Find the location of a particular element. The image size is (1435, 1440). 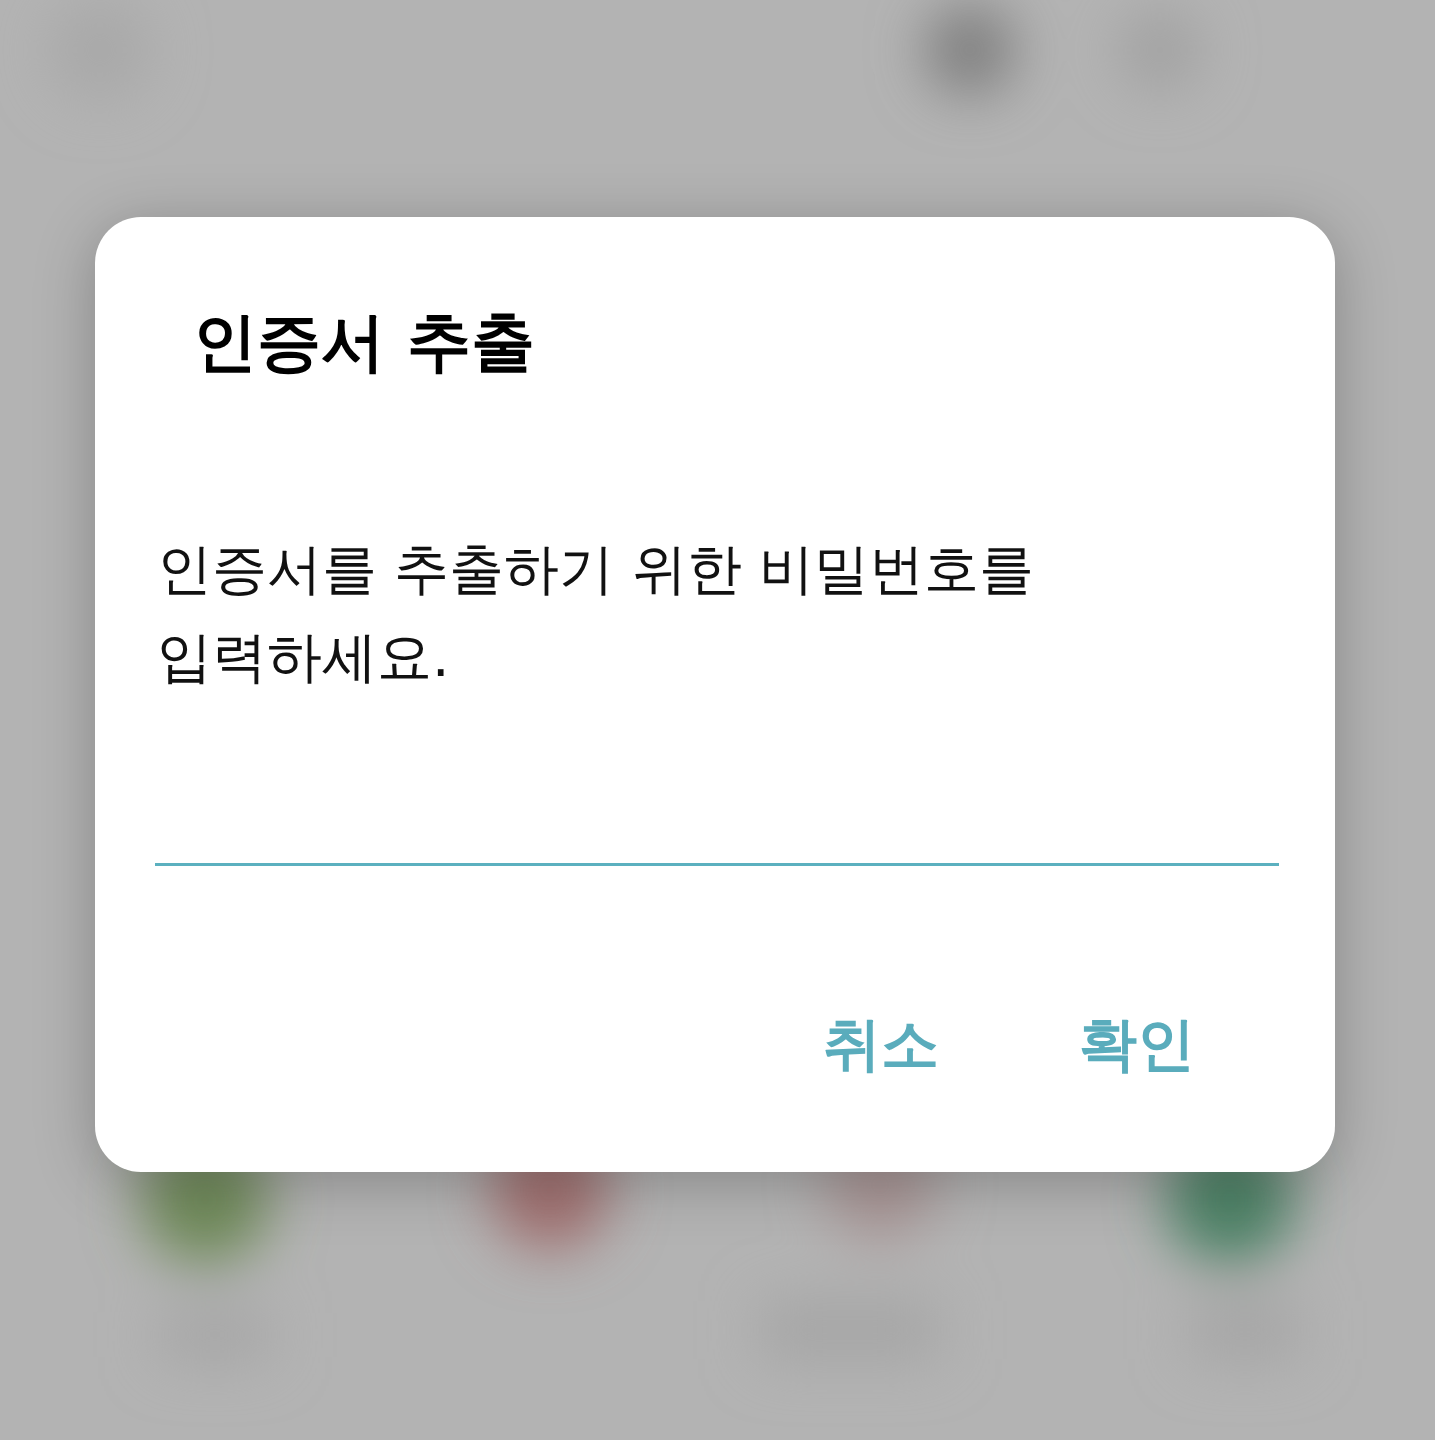

cancel-button: 취소 is located at coordinates (881, 1045).